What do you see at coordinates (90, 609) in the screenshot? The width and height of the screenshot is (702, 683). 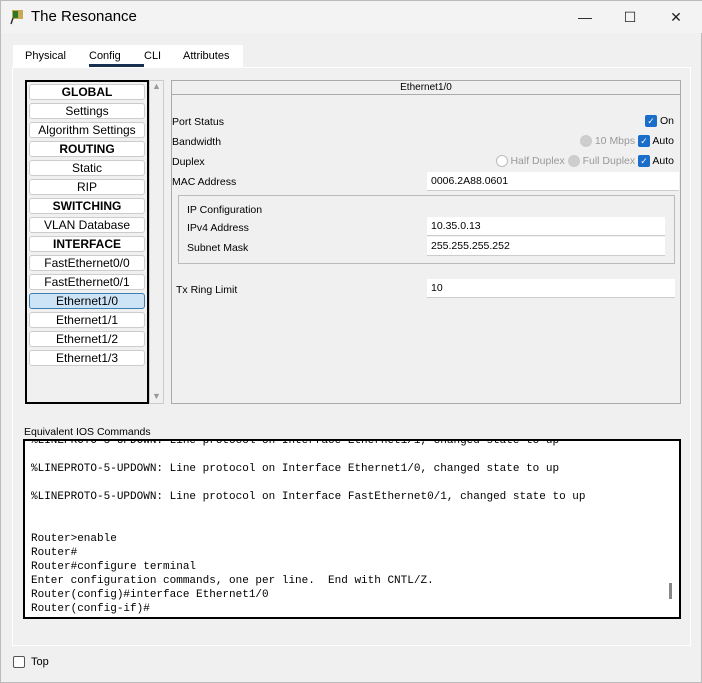 I see `console-line: Router(config-if)#` at bounding box center [90, 609].